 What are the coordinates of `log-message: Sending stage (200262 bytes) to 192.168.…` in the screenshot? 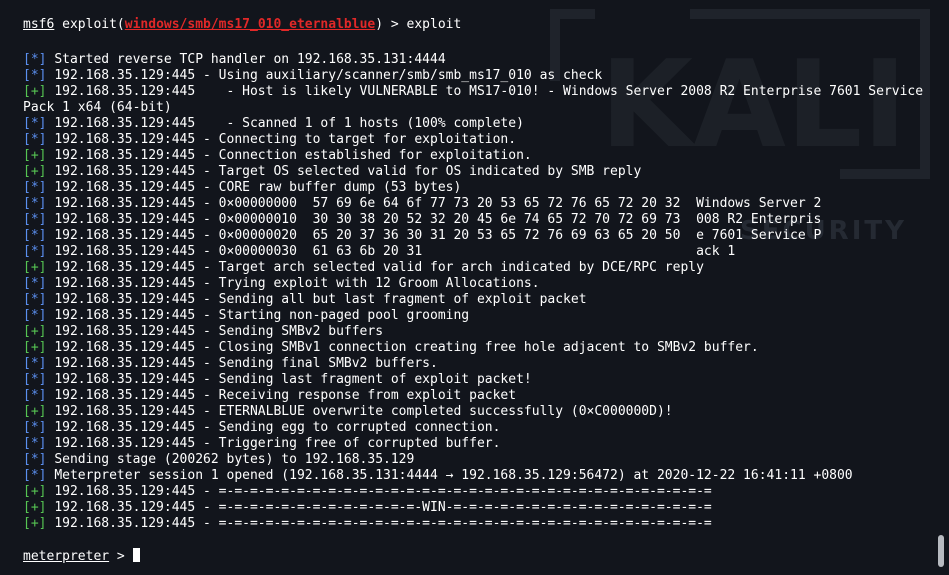 It's located at (234, 459).